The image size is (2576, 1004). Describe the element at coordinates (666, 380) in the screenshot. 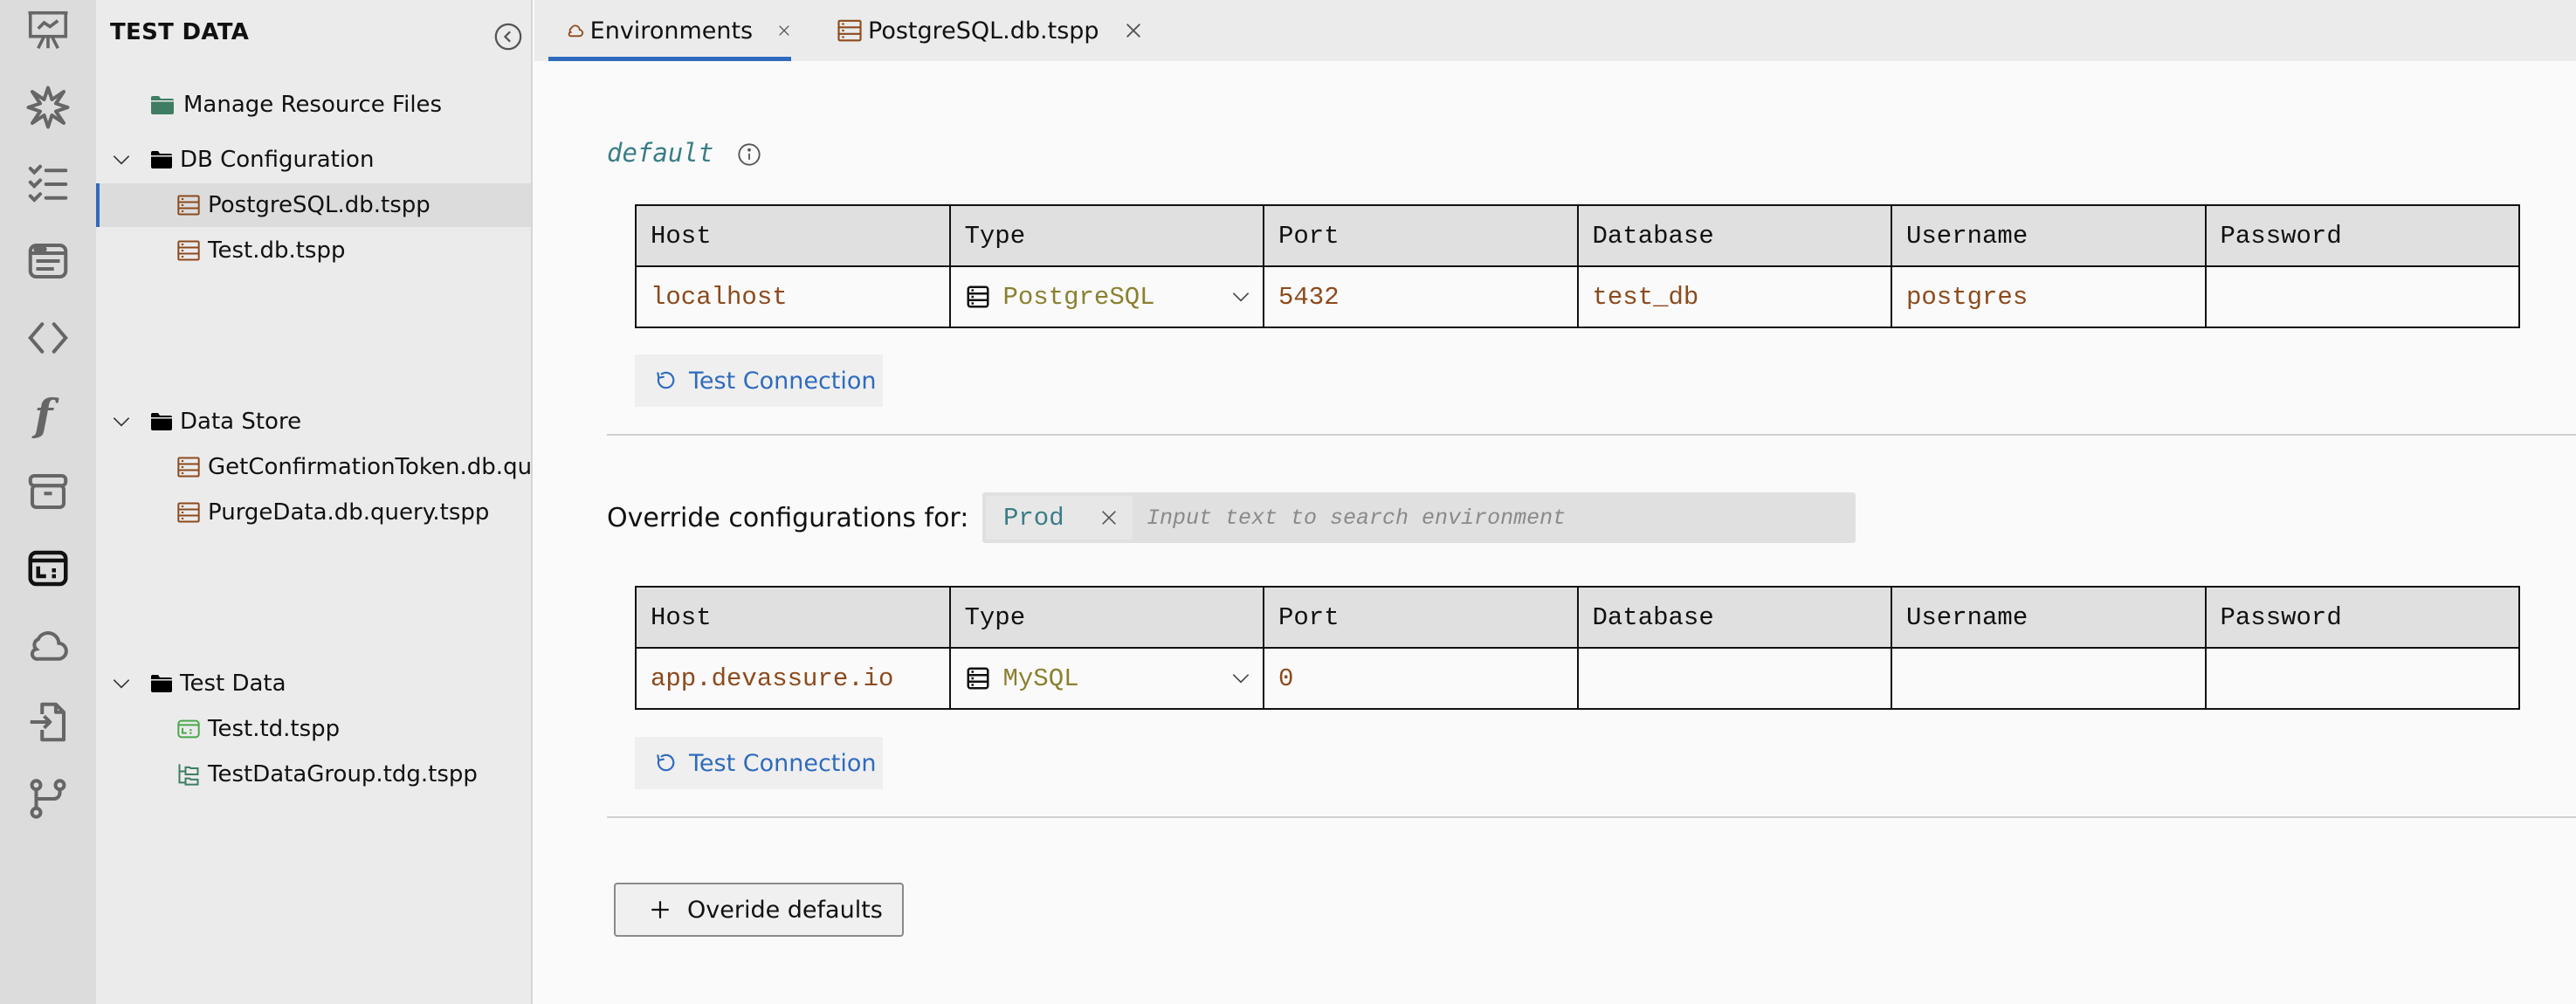

I see `refresh-icon` at that location.